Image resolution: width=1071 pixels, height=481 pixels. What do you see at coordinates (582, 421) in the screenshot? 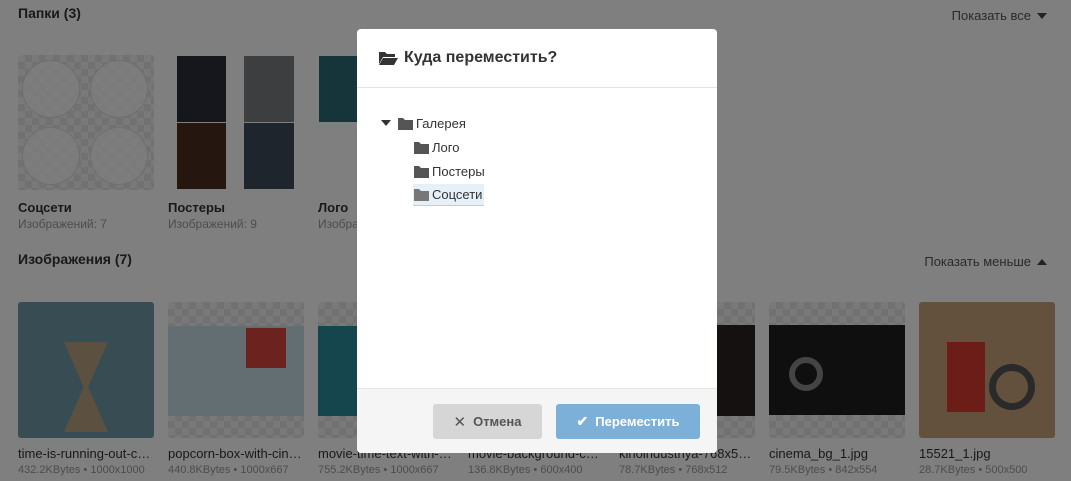
I see `check-icon: ✔` at bounding box center [582, 421].